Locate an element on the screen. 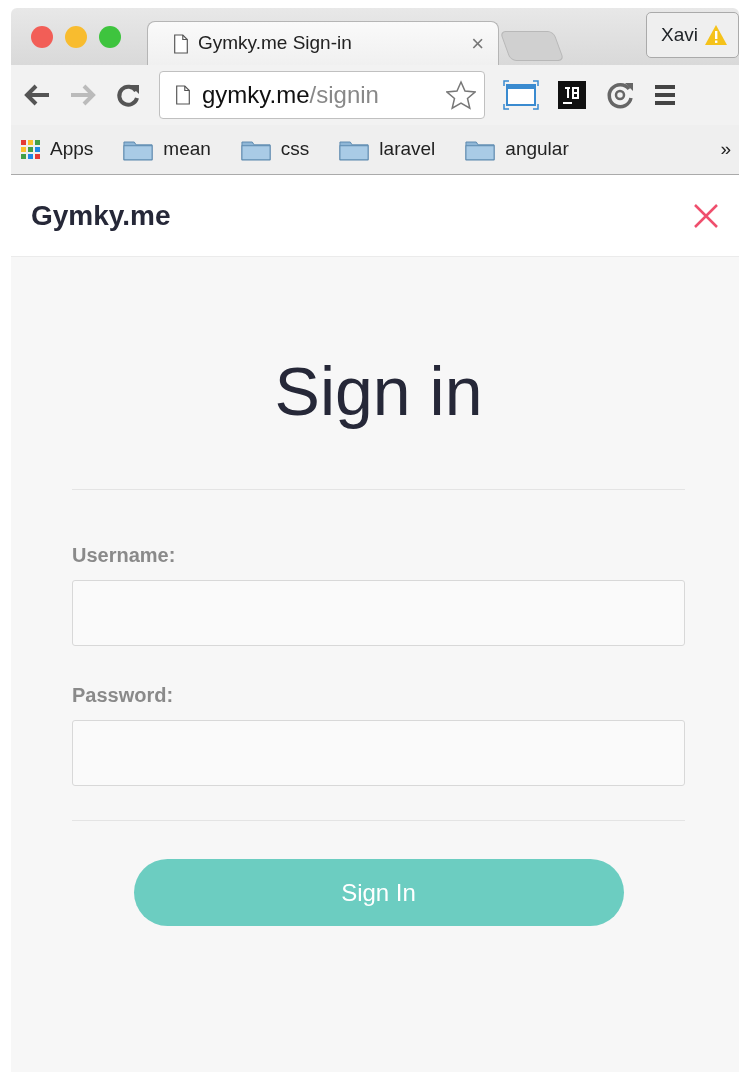 This screenshot has width=739, height=1072. bookmarks-overflow-button: » is located at coordinates (725, 149).